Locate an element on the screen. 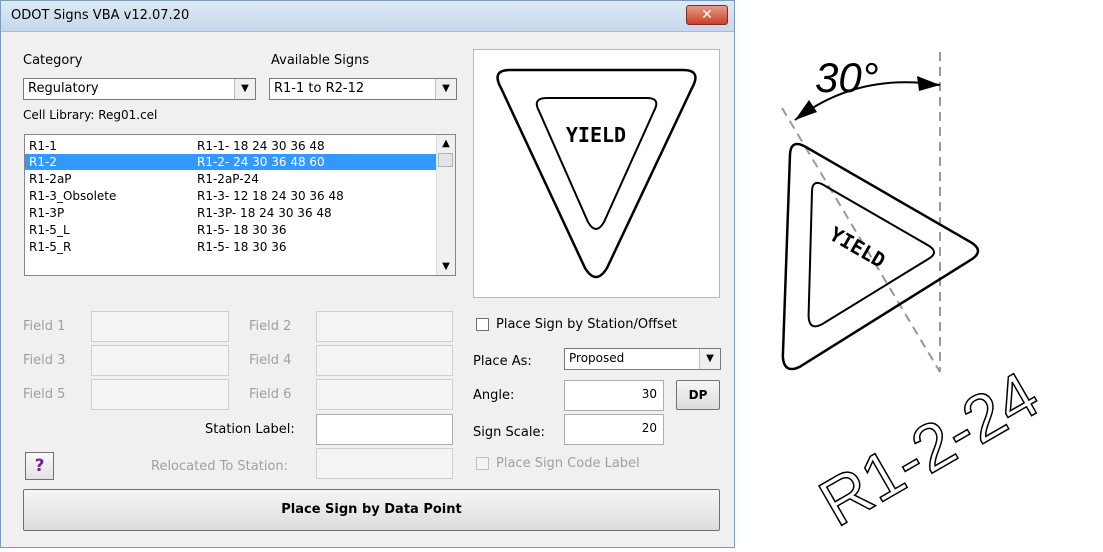  sign-name: R1-2 is located at coordinates (43, 162).